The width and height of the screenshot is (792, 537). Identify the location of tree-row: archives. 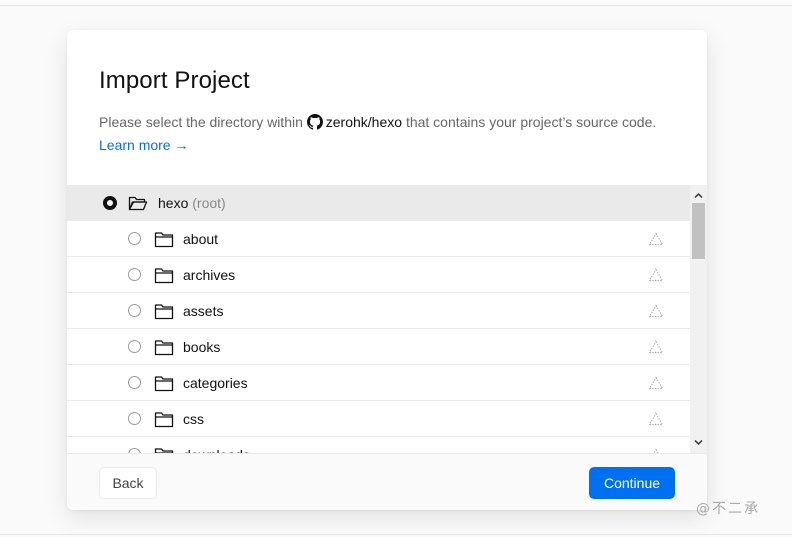
(378, 275).